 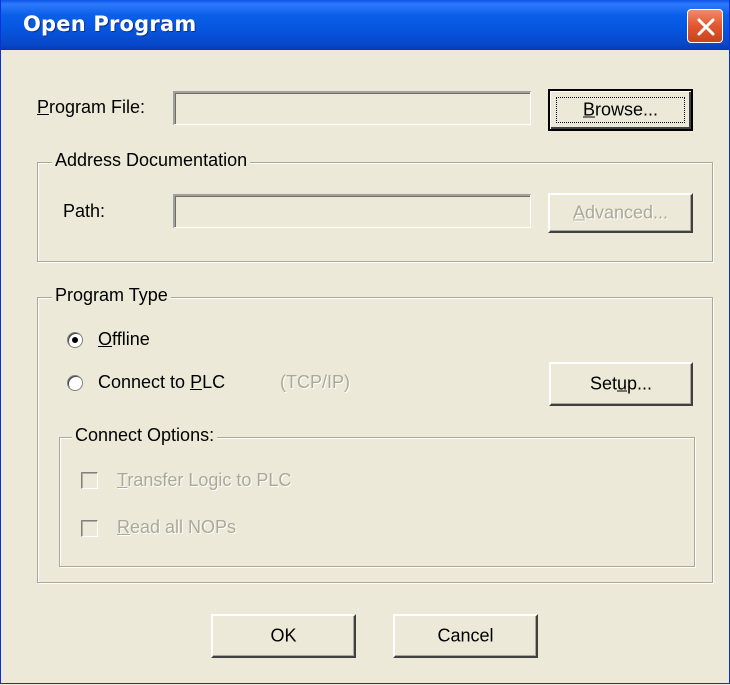 What do you see at coordinates (315, 382) in the screenshot?
I see `tcp-ip-note: (TCP/IP)` at bounding box center [315, 382].